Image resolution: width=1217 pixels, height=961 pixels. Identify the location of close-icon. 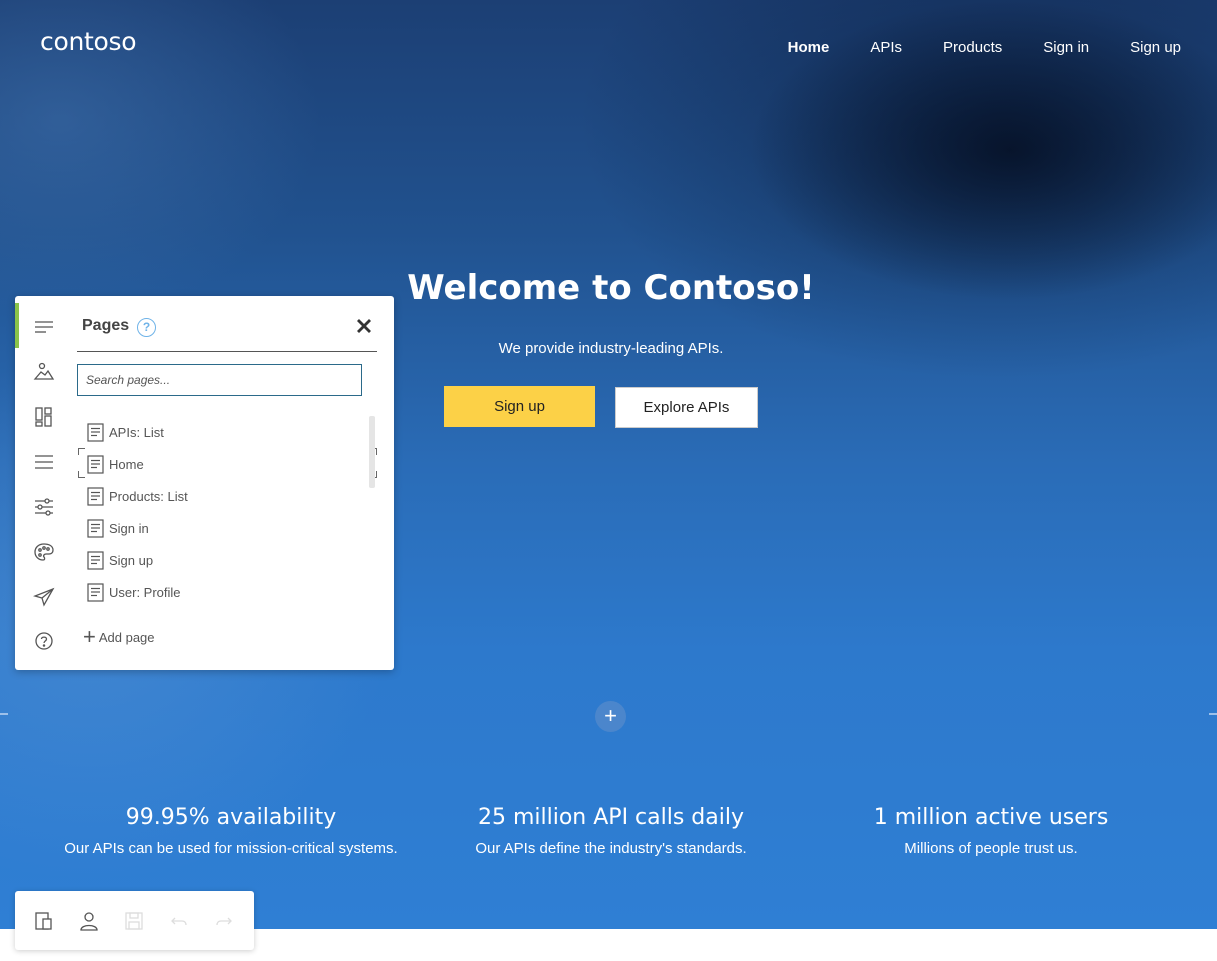
(364, 326).